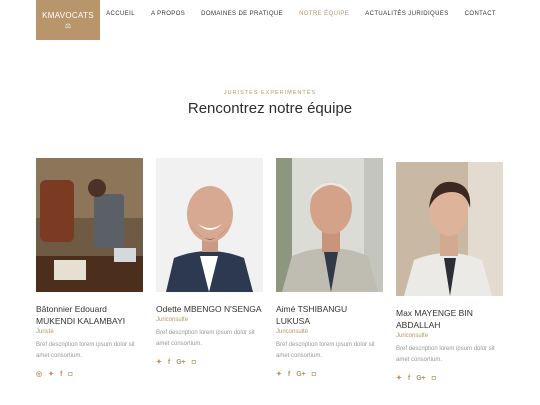  I want to click on team-name: Aimé TSHIBANGU LUKUSA, so click(312, 315).